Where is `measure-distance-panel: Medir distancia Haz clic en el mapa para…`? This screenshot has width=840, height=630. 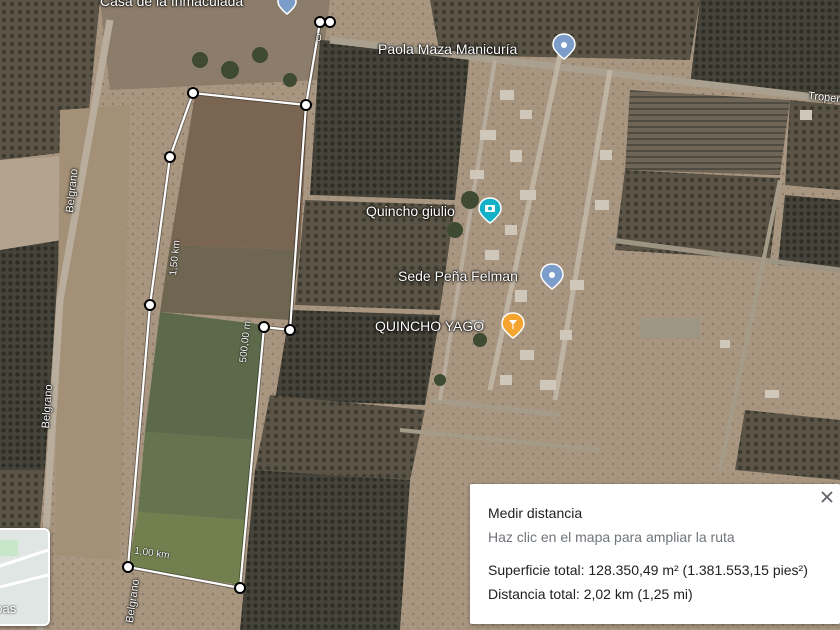
measure-distance-panel: Medir distancia Haz clic en el mapa para… is located at coordinates (655, 554).